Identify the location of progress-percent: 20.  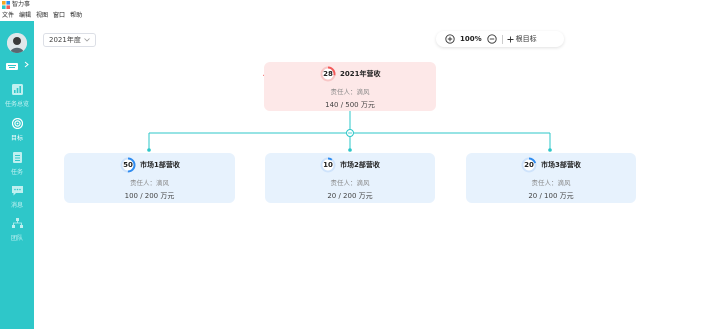
(529, 165).